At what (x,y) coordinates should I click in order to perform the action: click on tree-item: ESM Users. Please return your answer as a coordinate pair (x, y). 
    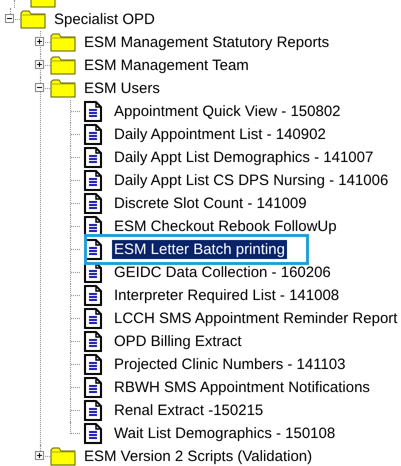
    Looking at the image, I should click on (122, 88).